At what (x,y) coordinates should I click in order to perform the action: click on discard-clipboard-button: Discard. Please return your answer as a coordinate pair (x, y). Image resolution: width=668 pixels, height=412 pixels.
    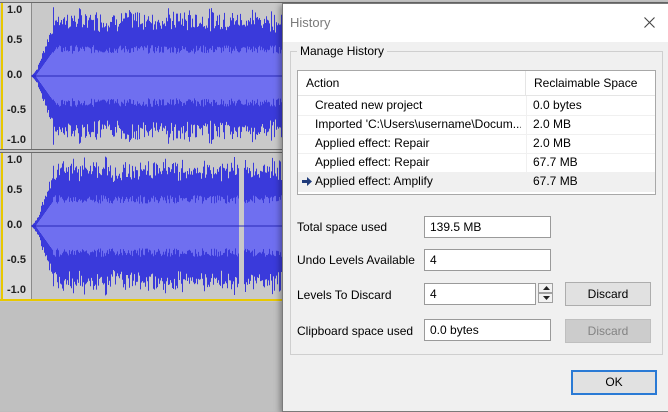
    Looking at the image, I should click on (608, 331).